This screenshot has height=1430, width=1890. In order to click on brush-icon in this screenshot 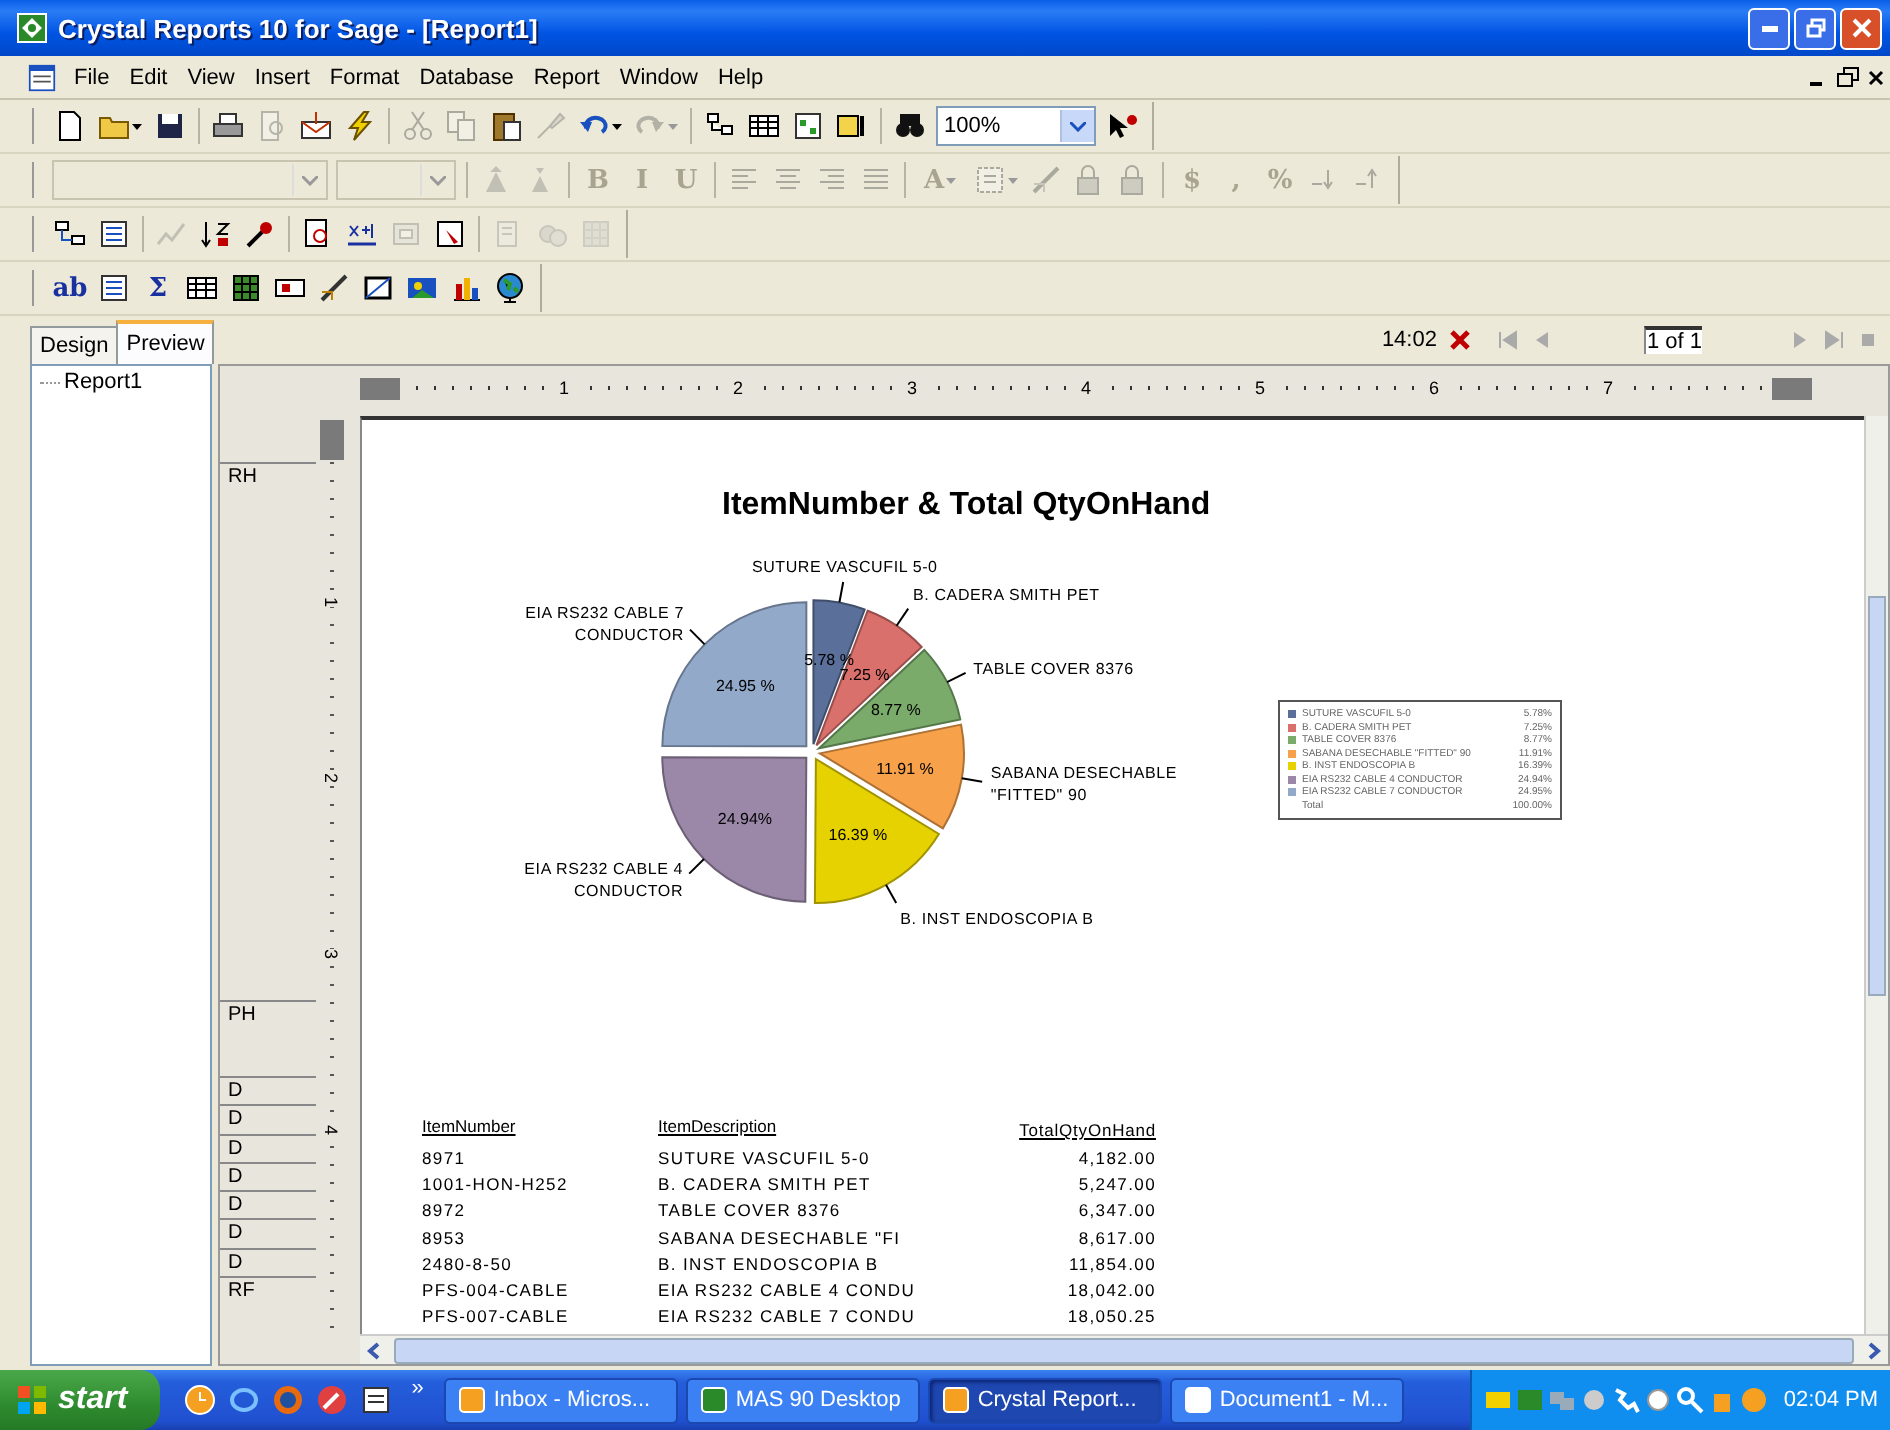, I will do `click(550, 126)`.